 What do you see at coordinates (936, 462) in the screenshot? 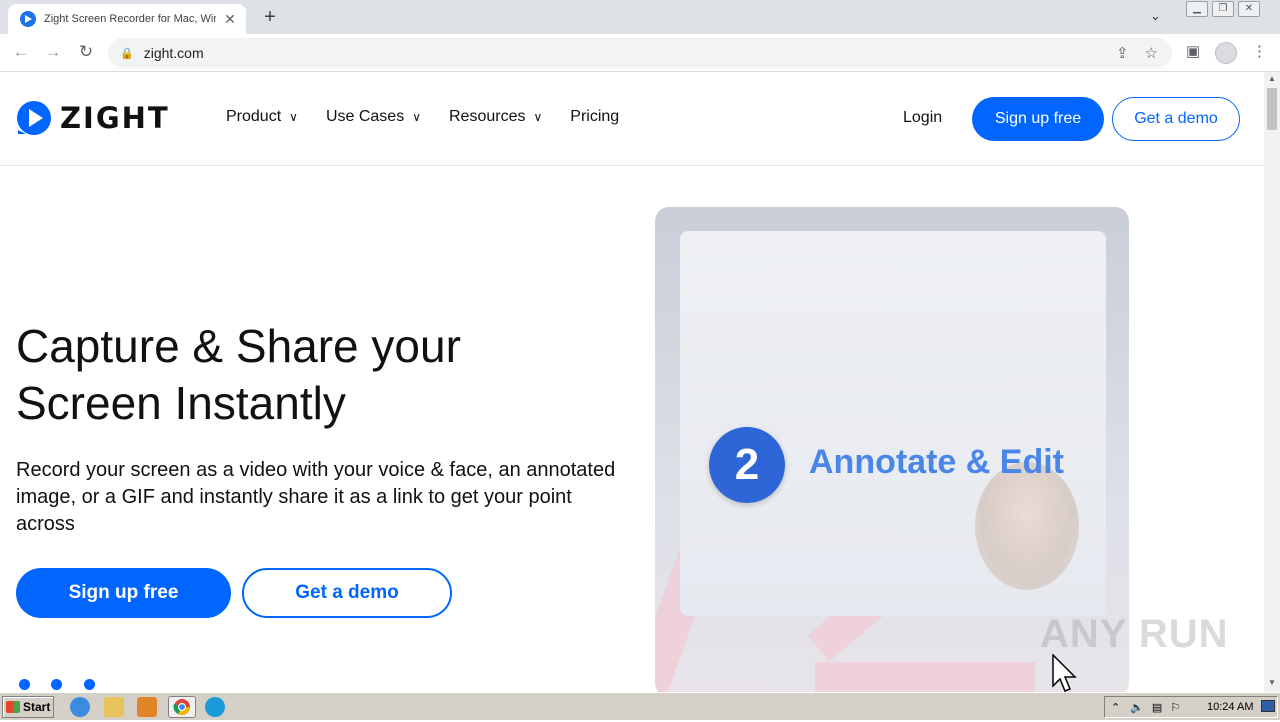
I see `media-caption: Annotate & Edit` at bounding box center [936, 462].